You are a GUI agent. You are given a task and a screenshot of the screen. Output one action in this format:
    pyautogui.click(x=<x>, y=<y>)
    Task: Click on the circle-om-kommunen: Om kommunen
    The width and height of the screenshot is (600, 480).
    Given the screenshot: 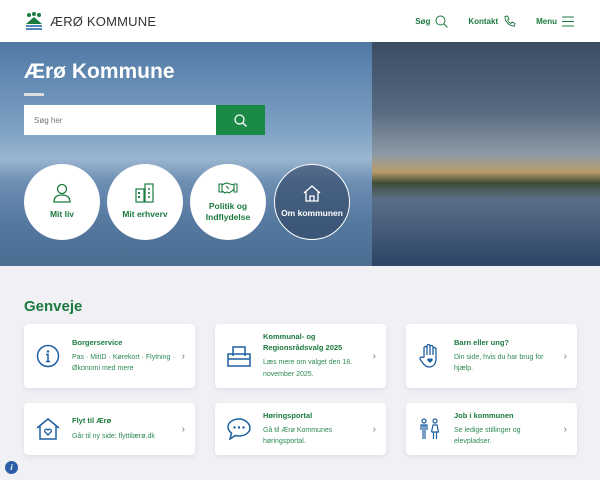 What is the action you would take?
    pyautogui.click(x=312, y=202)
    